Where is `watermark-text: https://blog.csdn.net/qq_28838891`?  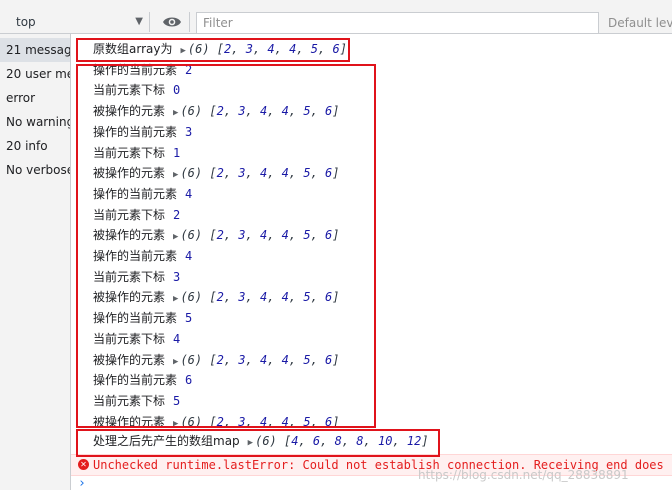
watermark-text: https://blog.csdn.net/qq_28838891 is located at coordinates (523, 475).